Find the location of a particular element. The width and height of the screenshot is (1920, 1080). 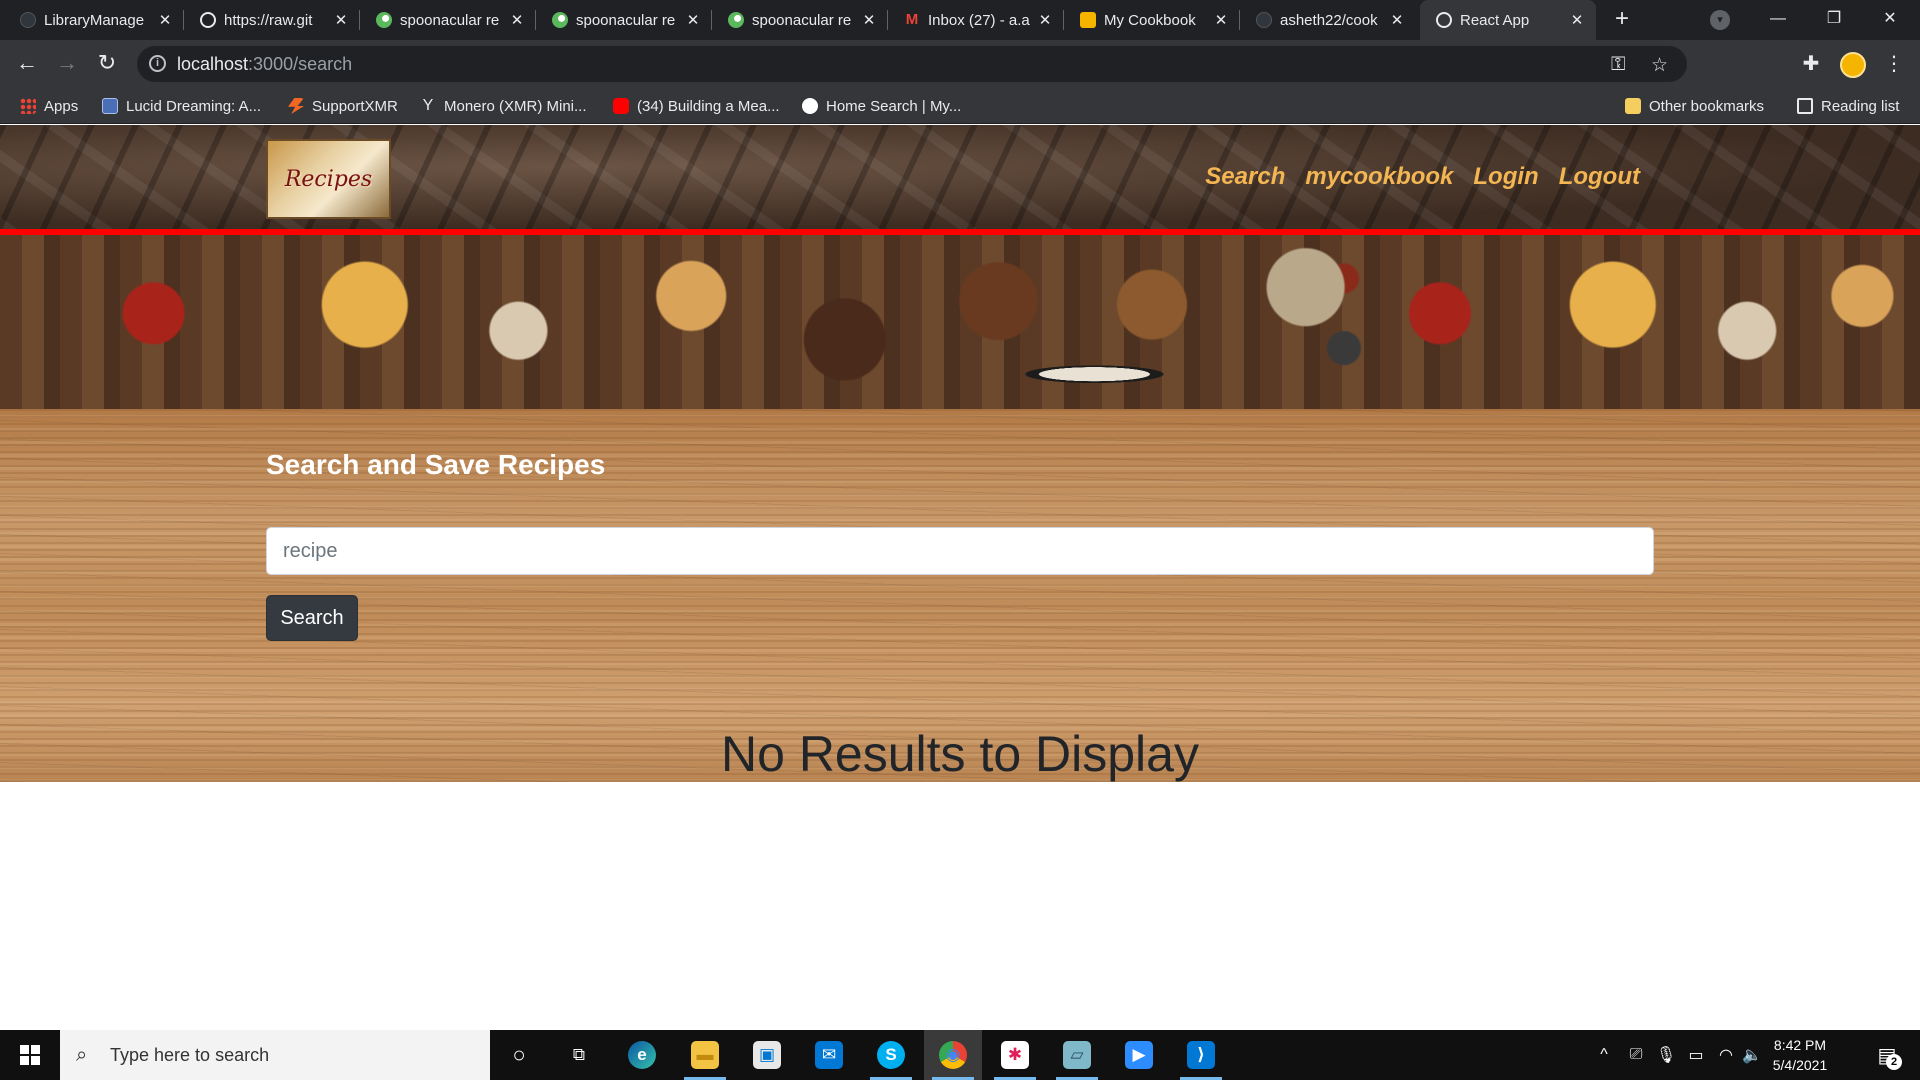

tab-title: My Cookbook is located at coordinates (1150, 20).